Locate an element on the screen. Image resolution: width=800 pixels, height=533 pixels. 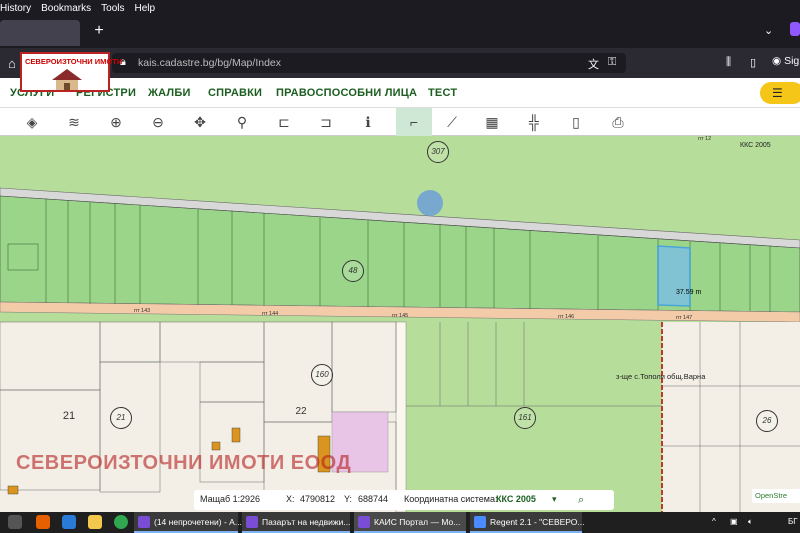
account-button: ◉ Sig is located at coordinates (785, 61).